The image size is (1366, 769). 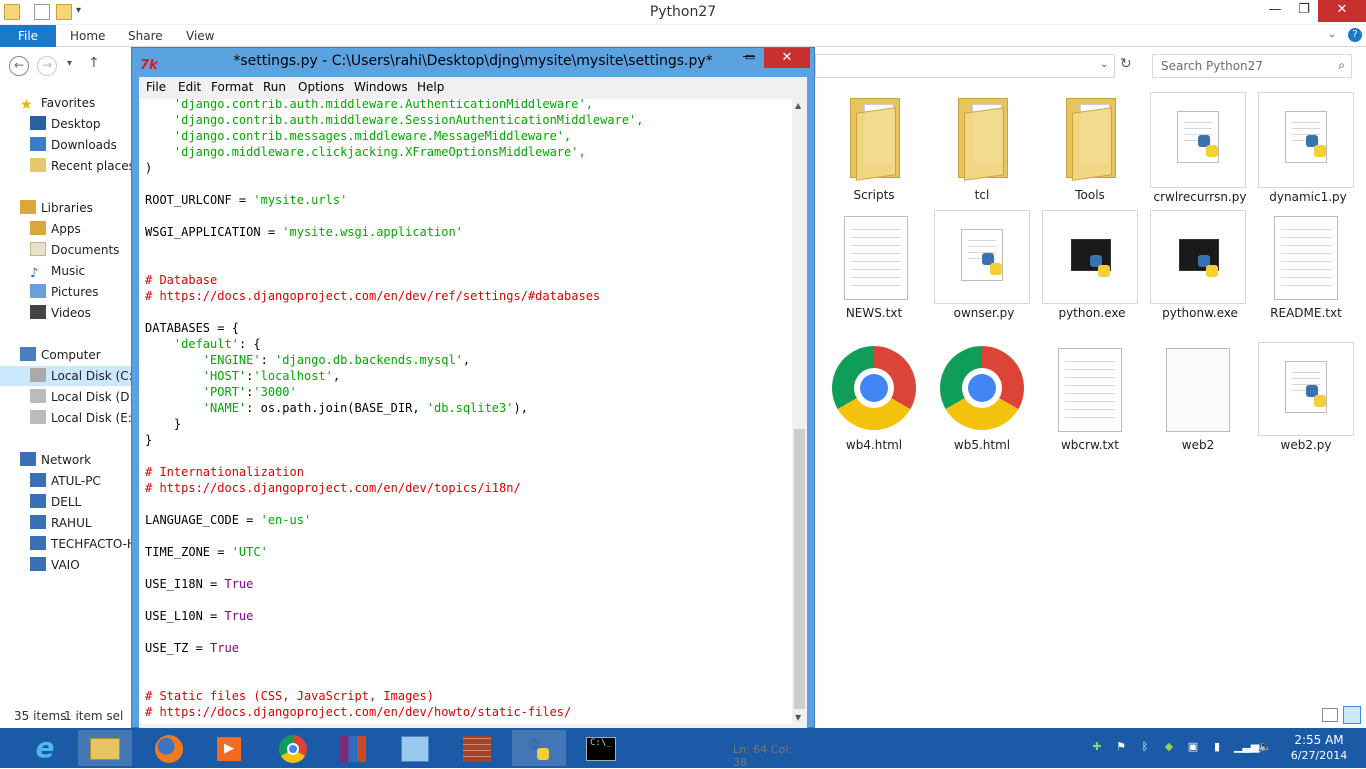 What do you see at coordinates (982, 147) in the screenshot?
I see `file-item-tcl: tcl` at bounding box center [982, 147].